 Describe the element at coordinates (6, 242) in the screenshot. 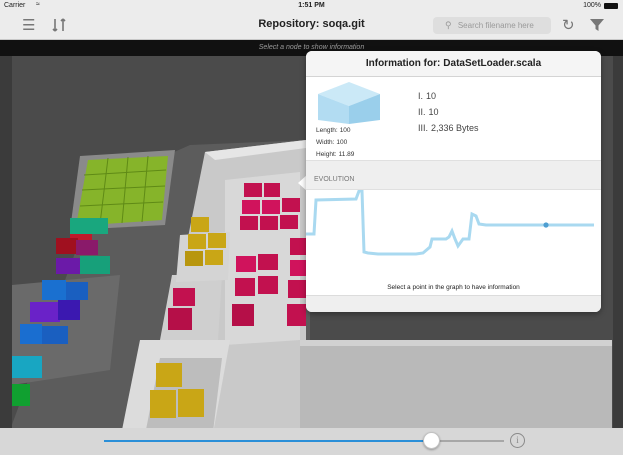

I see `scene-edge-left` at that location.